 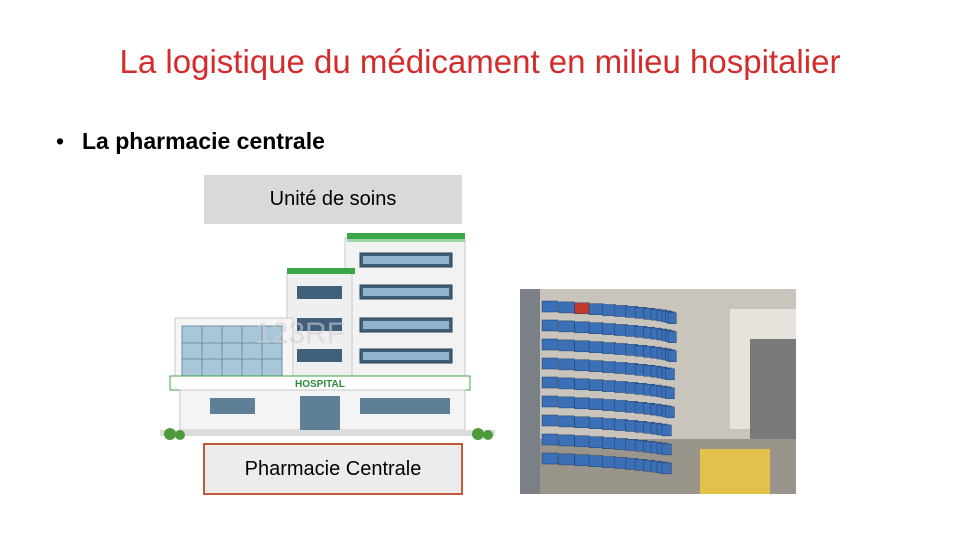 I want to click on pharmacy-shelves-photo, so click(x=658, y=391).